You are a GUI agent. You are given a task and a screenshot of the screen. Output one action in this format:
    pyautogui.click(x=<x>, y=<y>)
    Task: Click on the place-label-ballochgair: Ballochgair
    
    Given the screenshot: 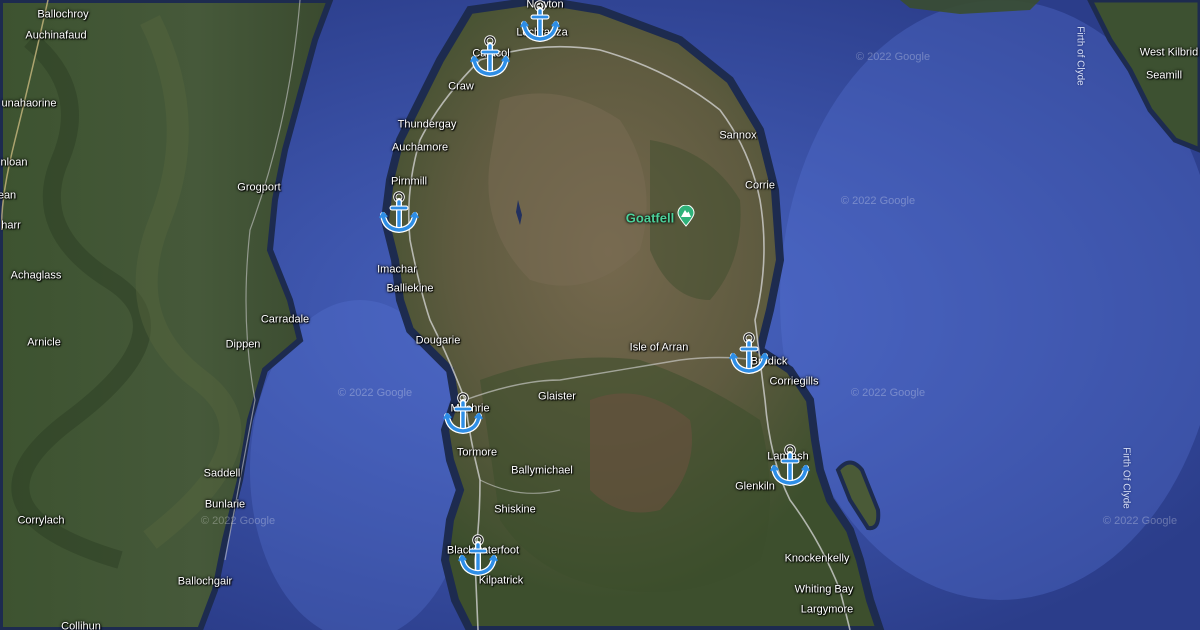 What is the action you would take?
    pyautogui.click(x=205, y=582)
    